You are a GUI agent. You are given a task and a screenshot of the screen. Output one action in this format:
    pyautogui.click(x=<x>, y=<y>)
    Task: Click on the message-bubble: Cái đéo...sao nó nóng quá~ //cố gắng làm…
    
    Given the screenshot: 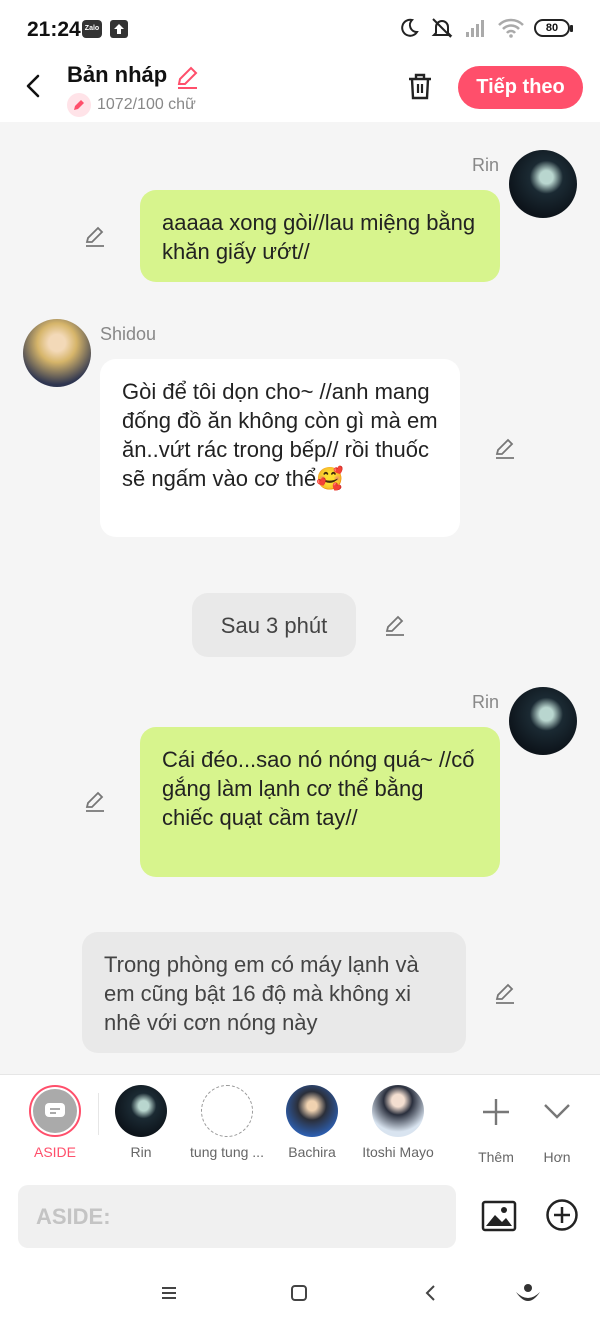 What is the action you would take?
    pyautogui.click(x=320, y=802)
    